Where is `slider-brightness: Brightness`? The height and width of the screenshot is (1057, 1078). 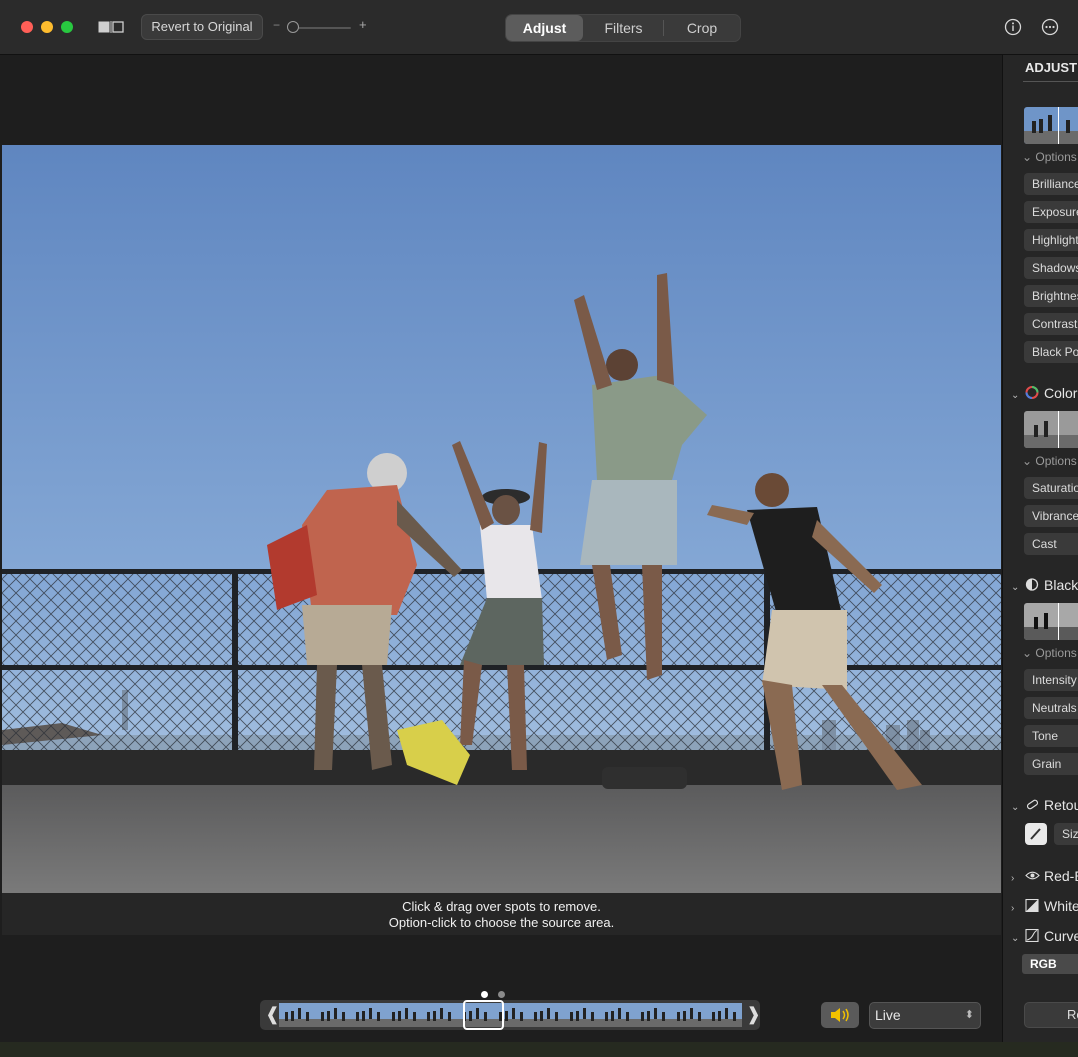 slider-brightness: Brightness is located at coordinates (1051, 296).